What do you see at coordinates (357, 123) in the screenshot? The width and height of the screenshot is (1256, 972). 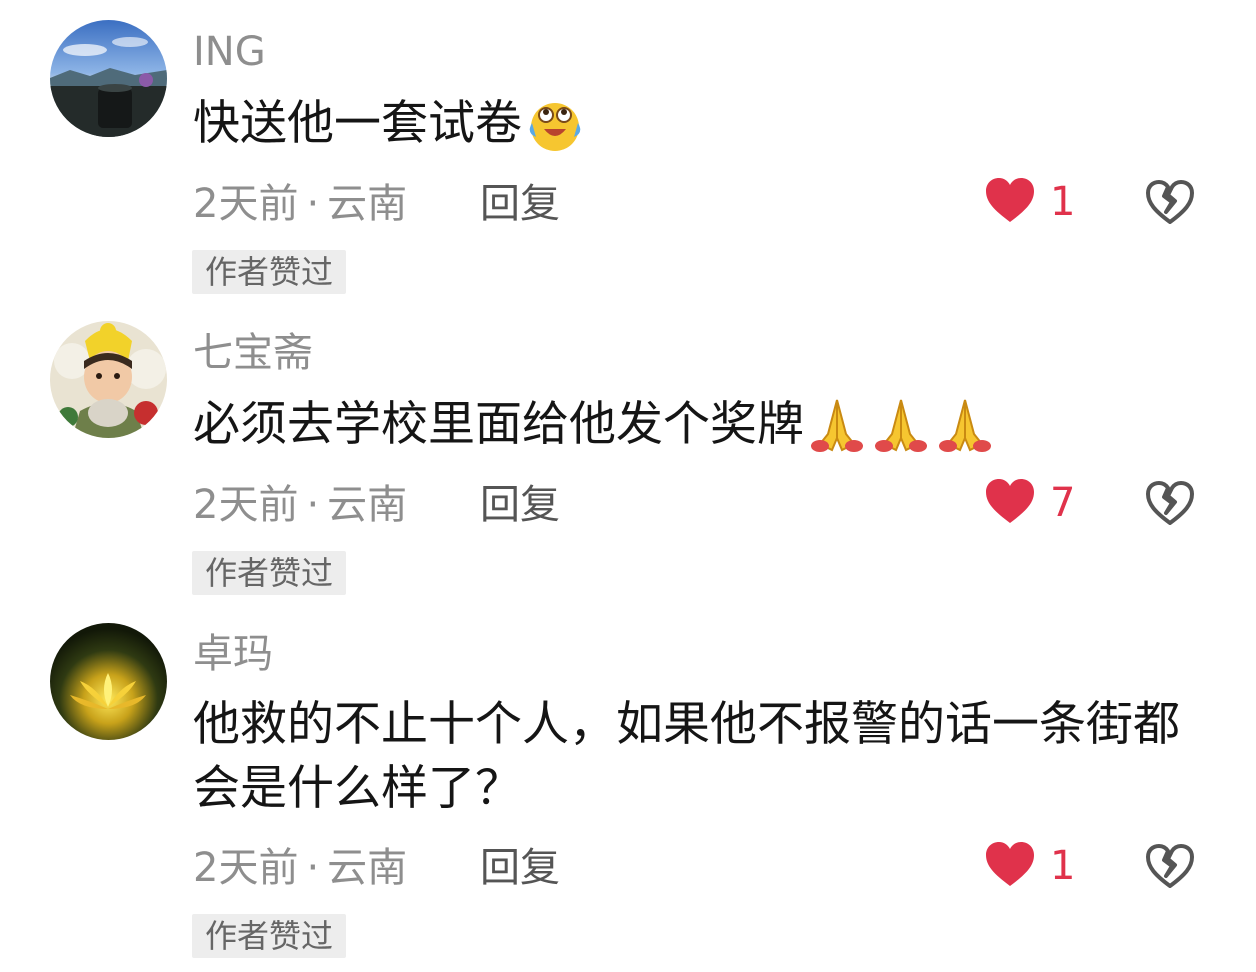 I see `comment-text-body: 快送他一套试卷` at bounding box center [357, 123].